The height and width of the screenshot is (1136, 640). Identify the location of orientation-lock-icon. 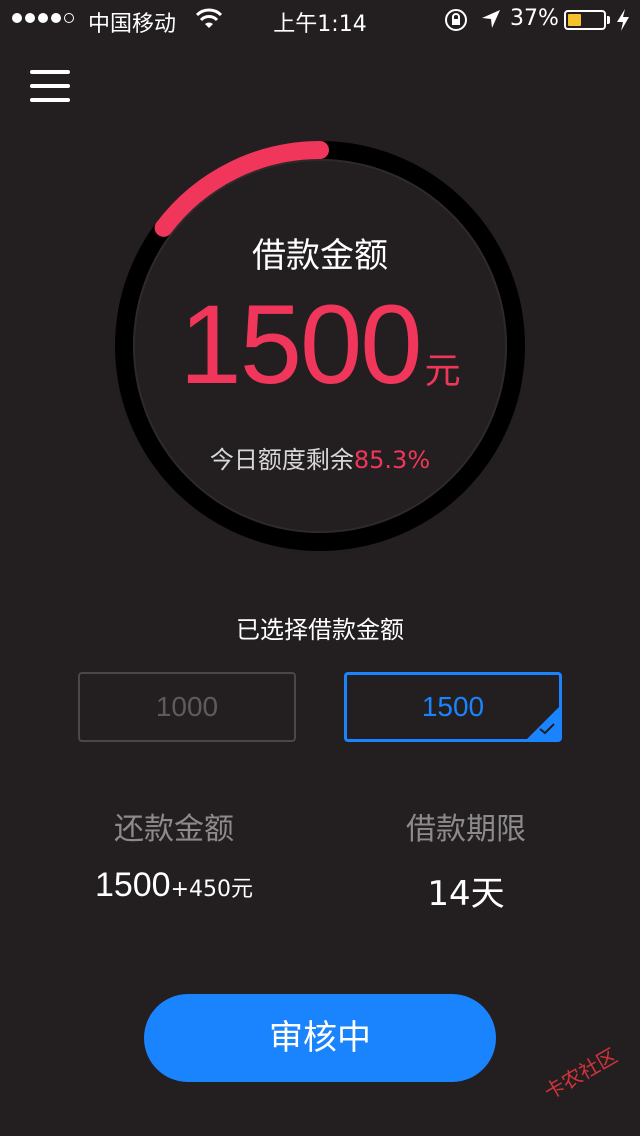
(456, 20).